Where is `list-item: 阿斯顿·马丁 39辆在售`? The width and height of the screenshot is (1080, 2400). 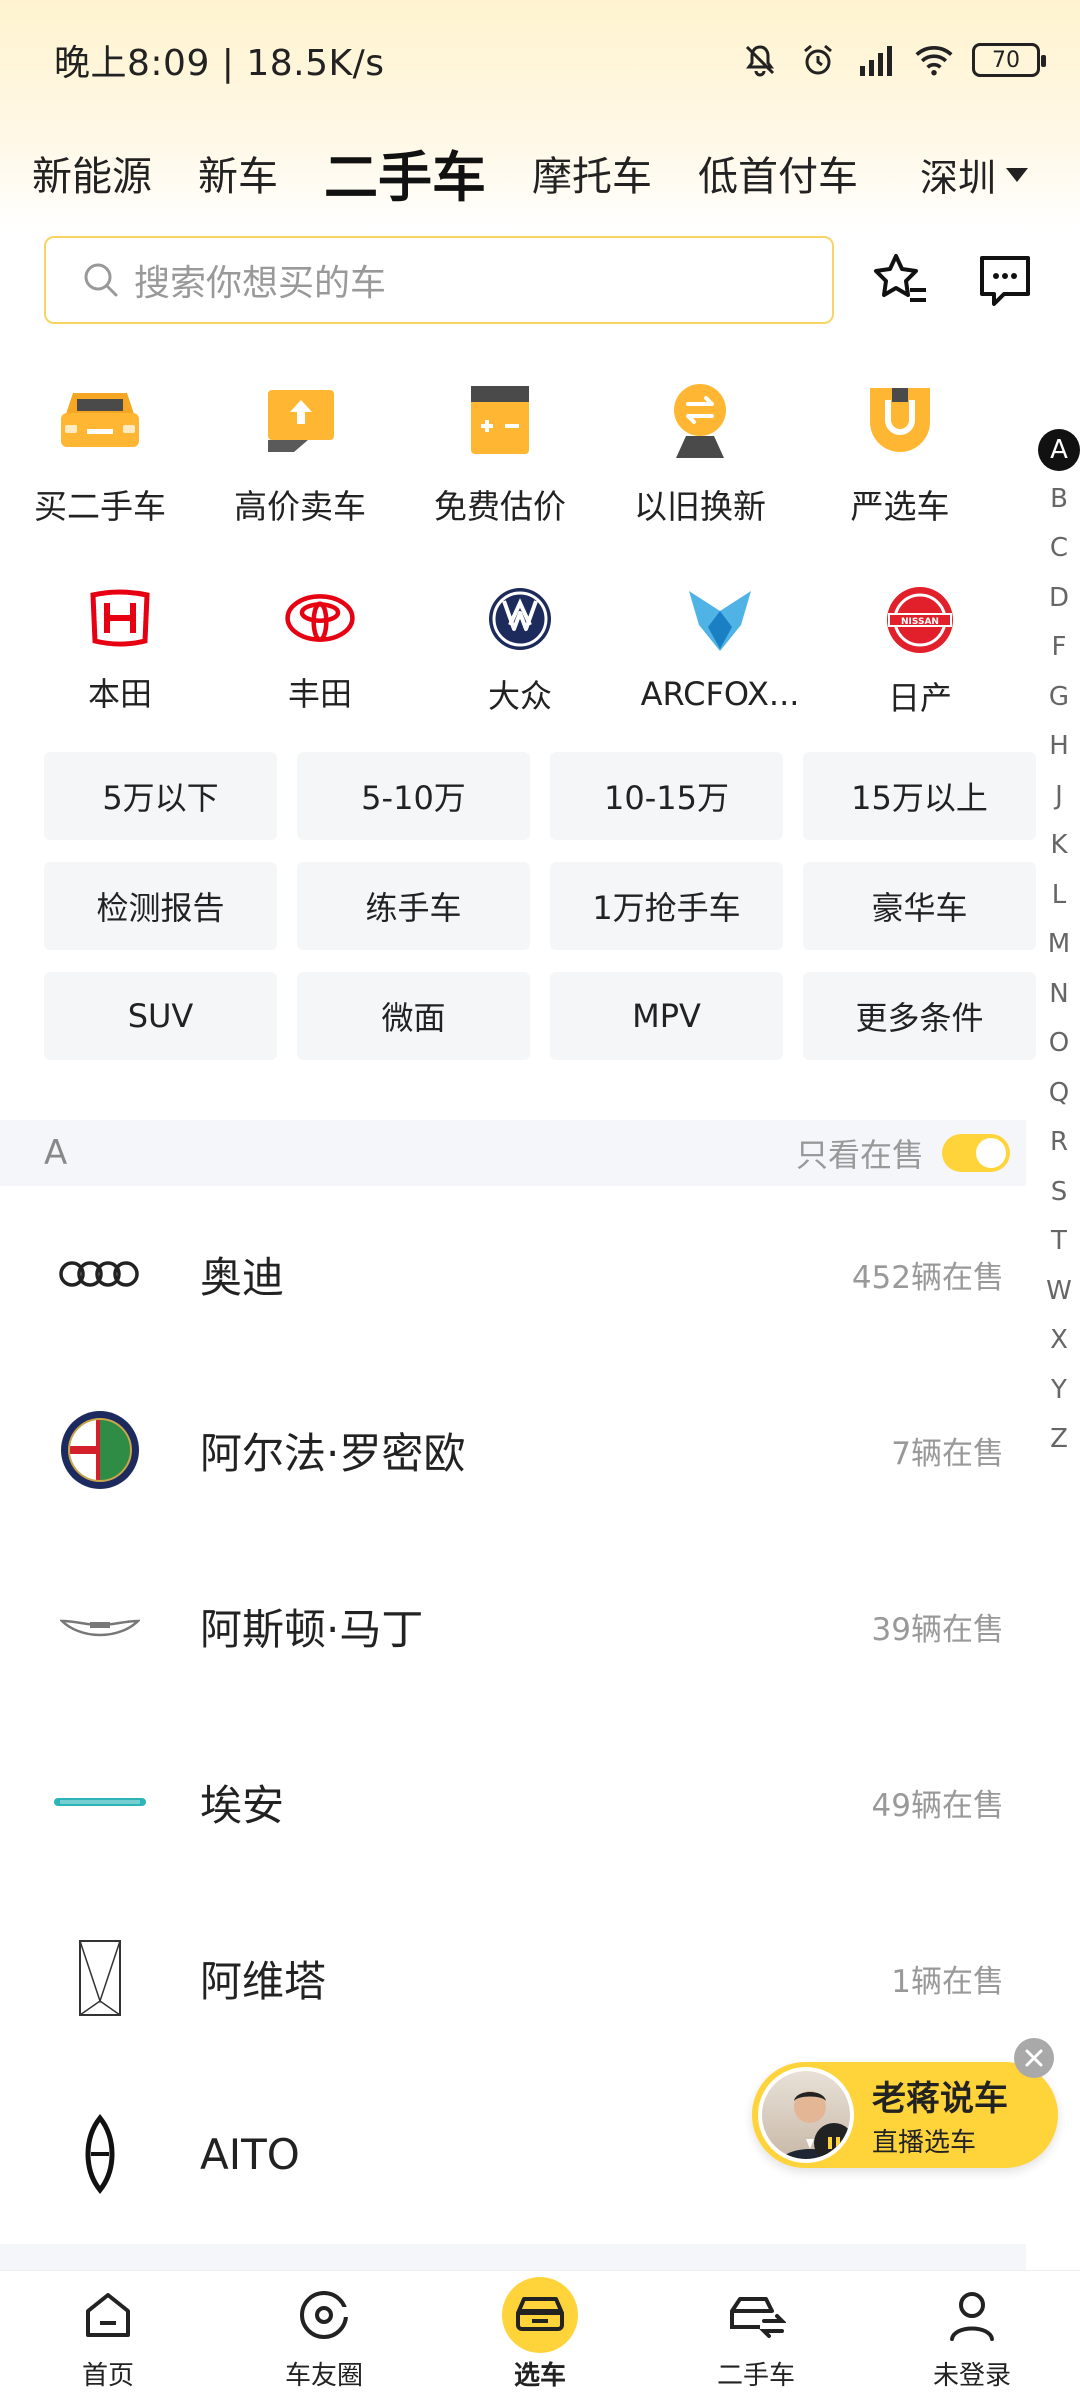 list-item: 阿斯顿·马丁 39辆在售 is located at coordinates (513, 1626).